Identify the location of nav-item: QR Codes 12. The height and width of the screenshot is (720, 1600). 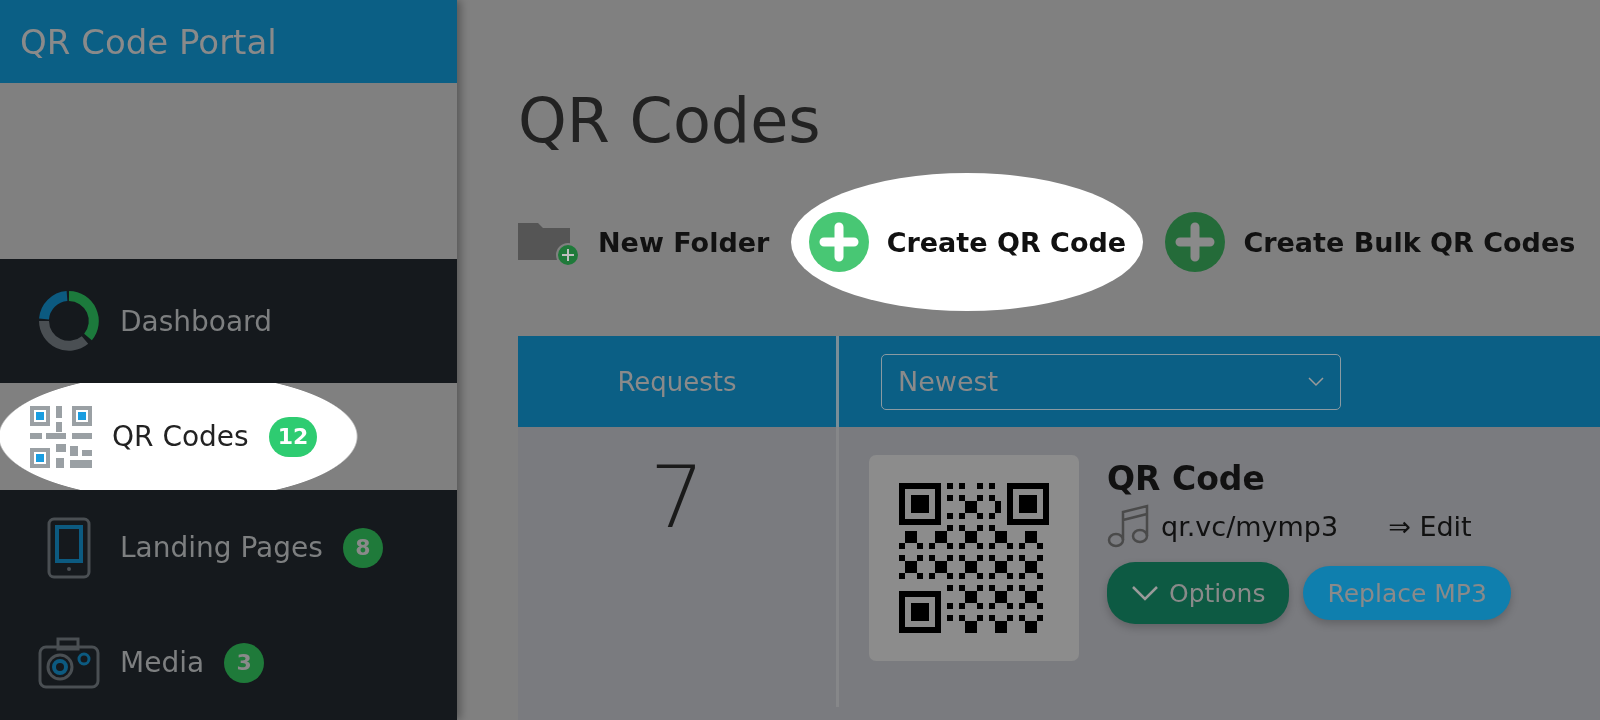
(228, 436).